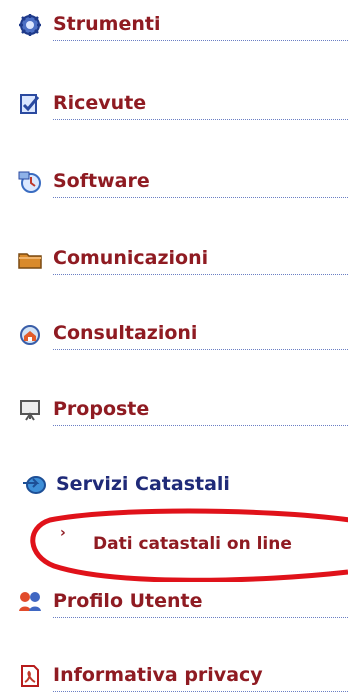  What do you see at coordinates (30, 410) in the screenshot?
I see `presentation-board-icon` at bounding box center [30, 410].